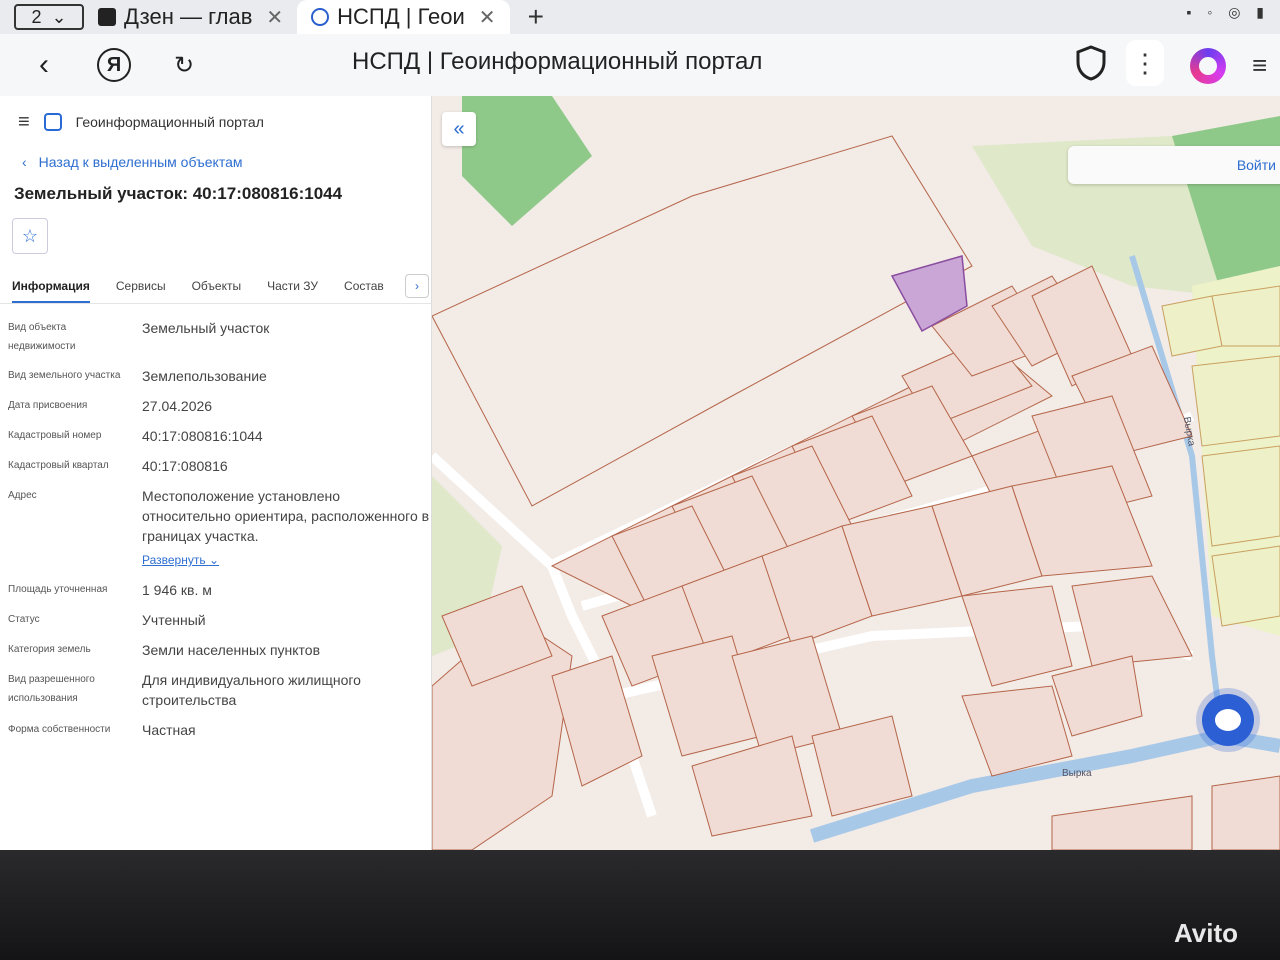 The image size is (1280, 960). What do you see at coordinates (48, 405) in the screenshot?
I see `attribute-key: Дата присвоения` at bounding box center [48, 405].